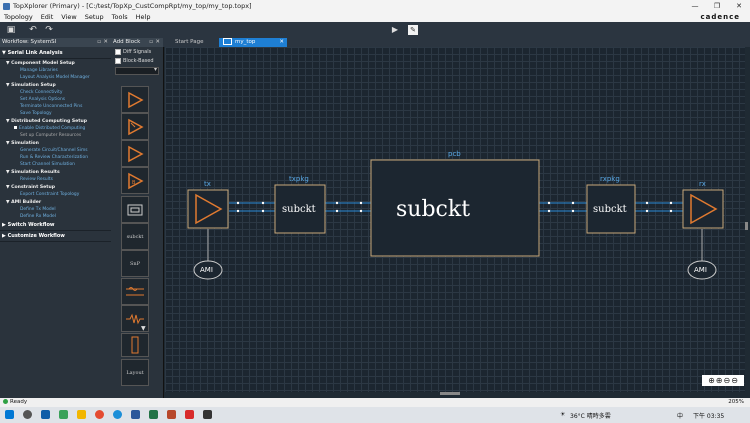 The width and height of the screenshot is (750, 423). What do you see at coordinates (135, 153) in the screenshot?
I see `rx-block-icon` at bounding box center [135, 153].